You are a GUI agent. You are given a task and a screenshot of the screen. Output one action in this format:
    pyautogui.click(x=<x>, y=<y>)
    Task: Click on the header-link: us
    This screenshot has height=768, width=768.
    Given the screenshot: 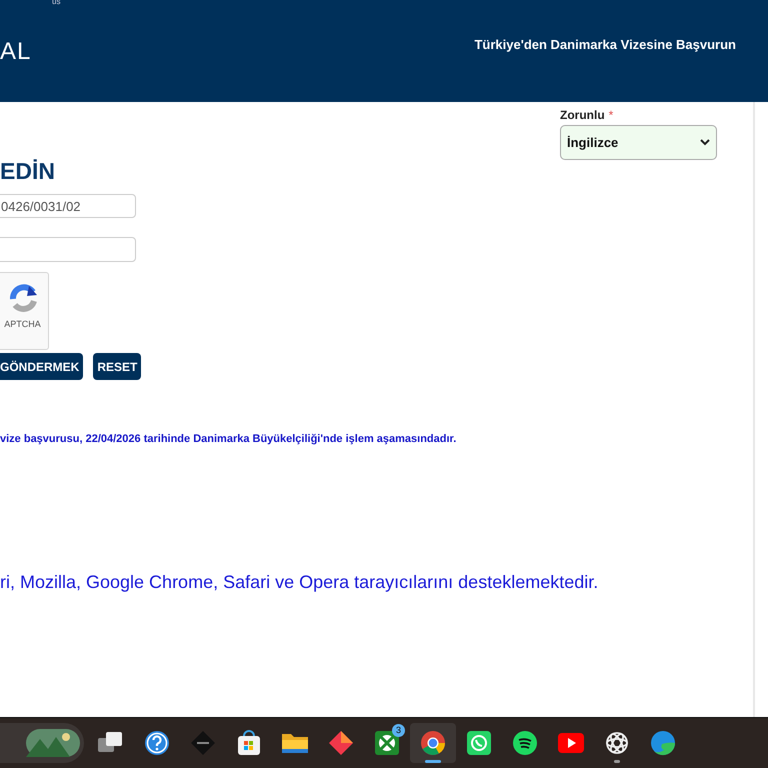 What is the action you would take?
    pyautogui.click(x=56, y=3)
    